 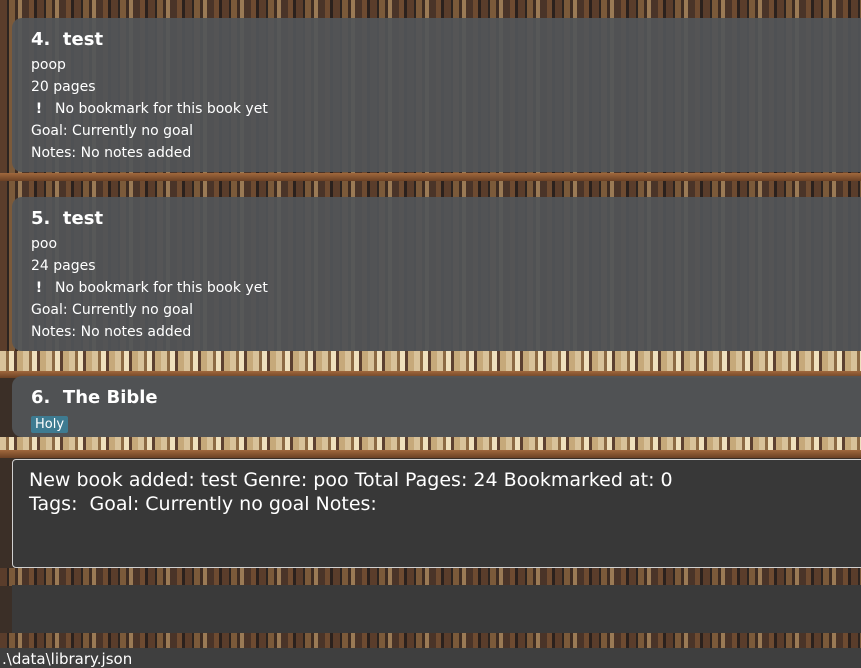 I want to click on book-title: The Bible, so click(x=110, y=397).